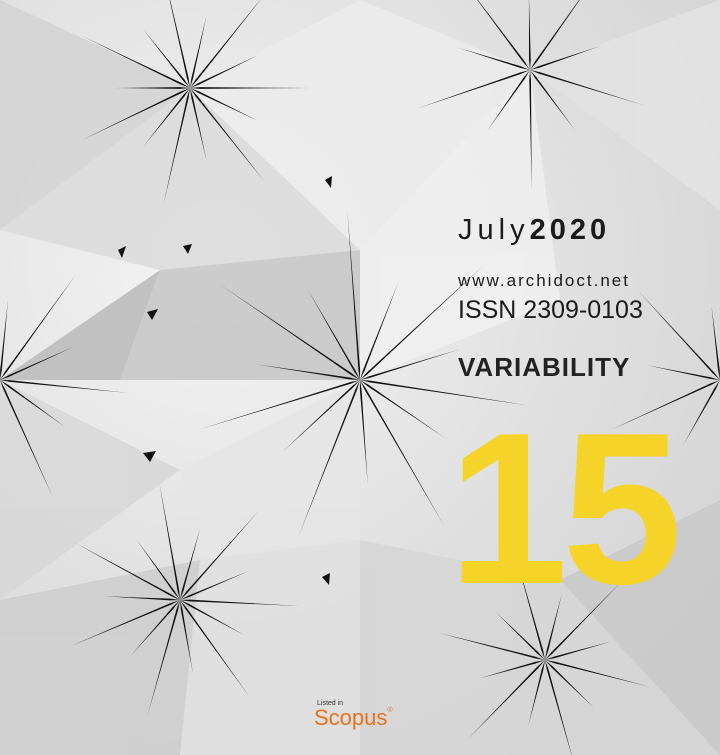 Image resolution: width=720 pixels, height=755 pixels. What do you see at coordinates (565, 508) in the screenshot?
I see `issue-number: 15` at bounding box center [565, 508].